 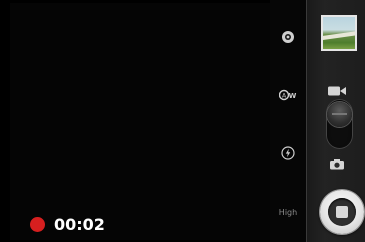 I want to click on recording-indicator: 00:02, so click(x=67, y=224).